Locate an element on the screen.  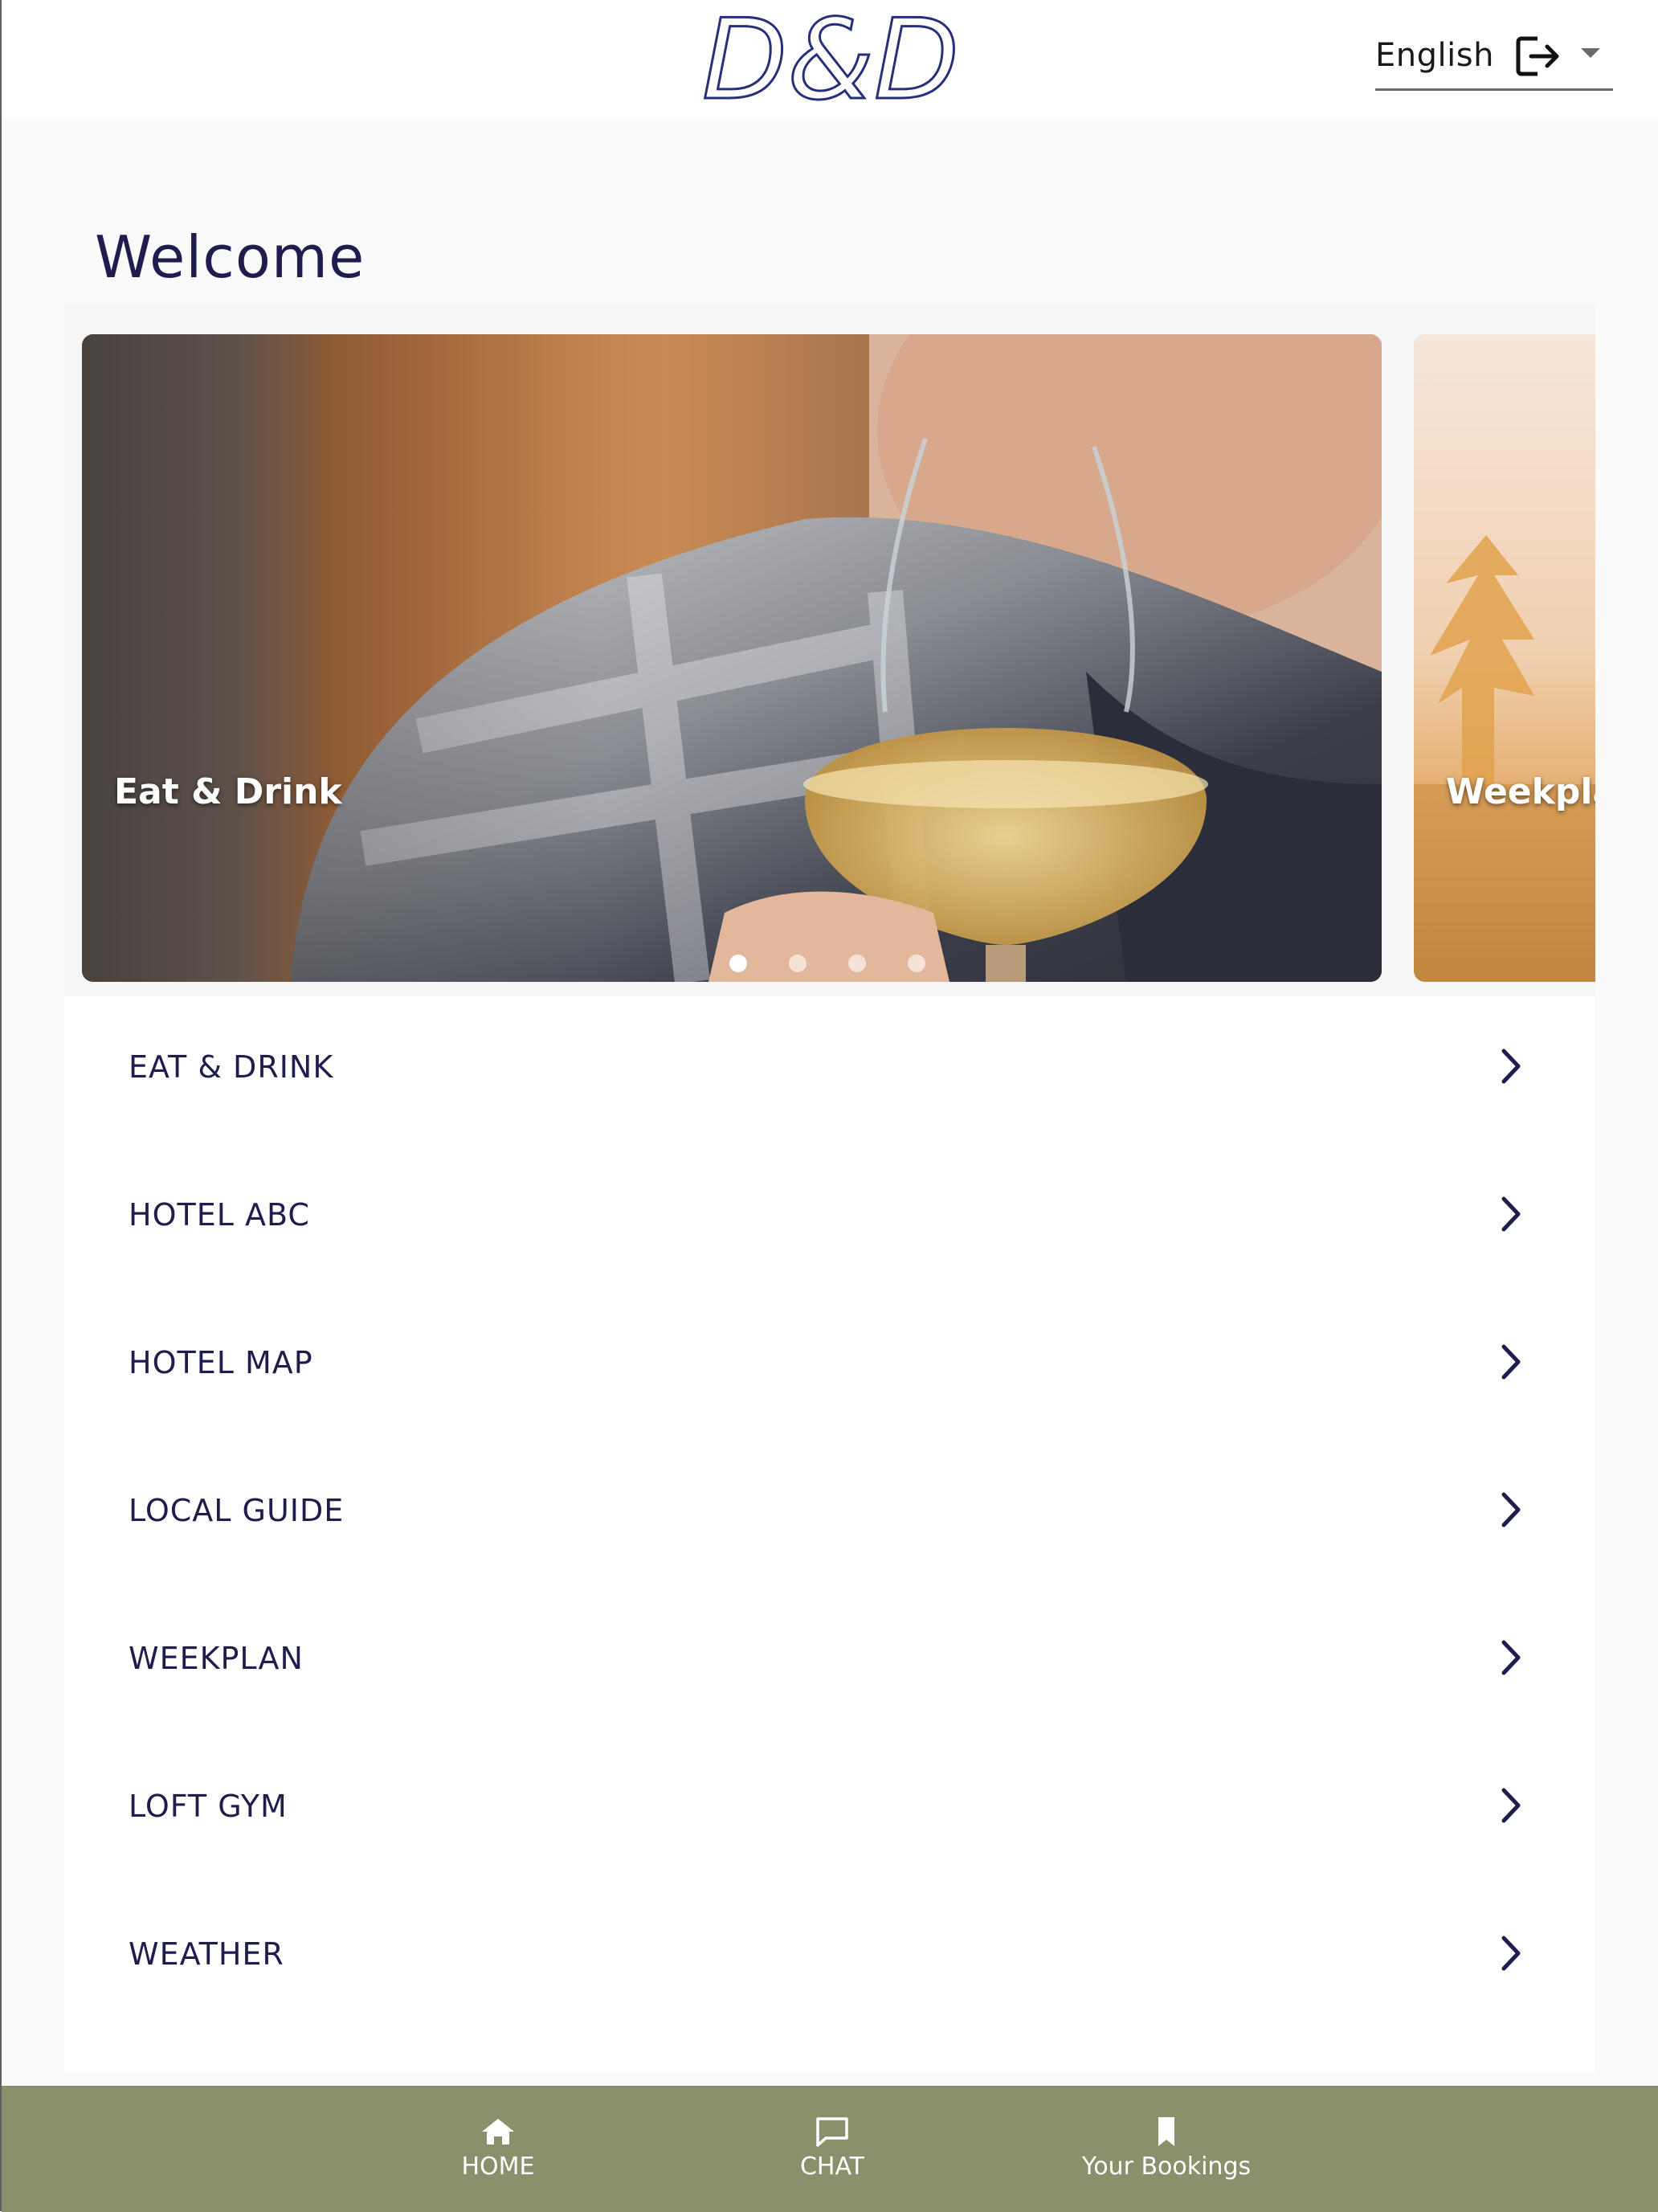
brand-logo-text: D&D is located at coordinates (830, 60).